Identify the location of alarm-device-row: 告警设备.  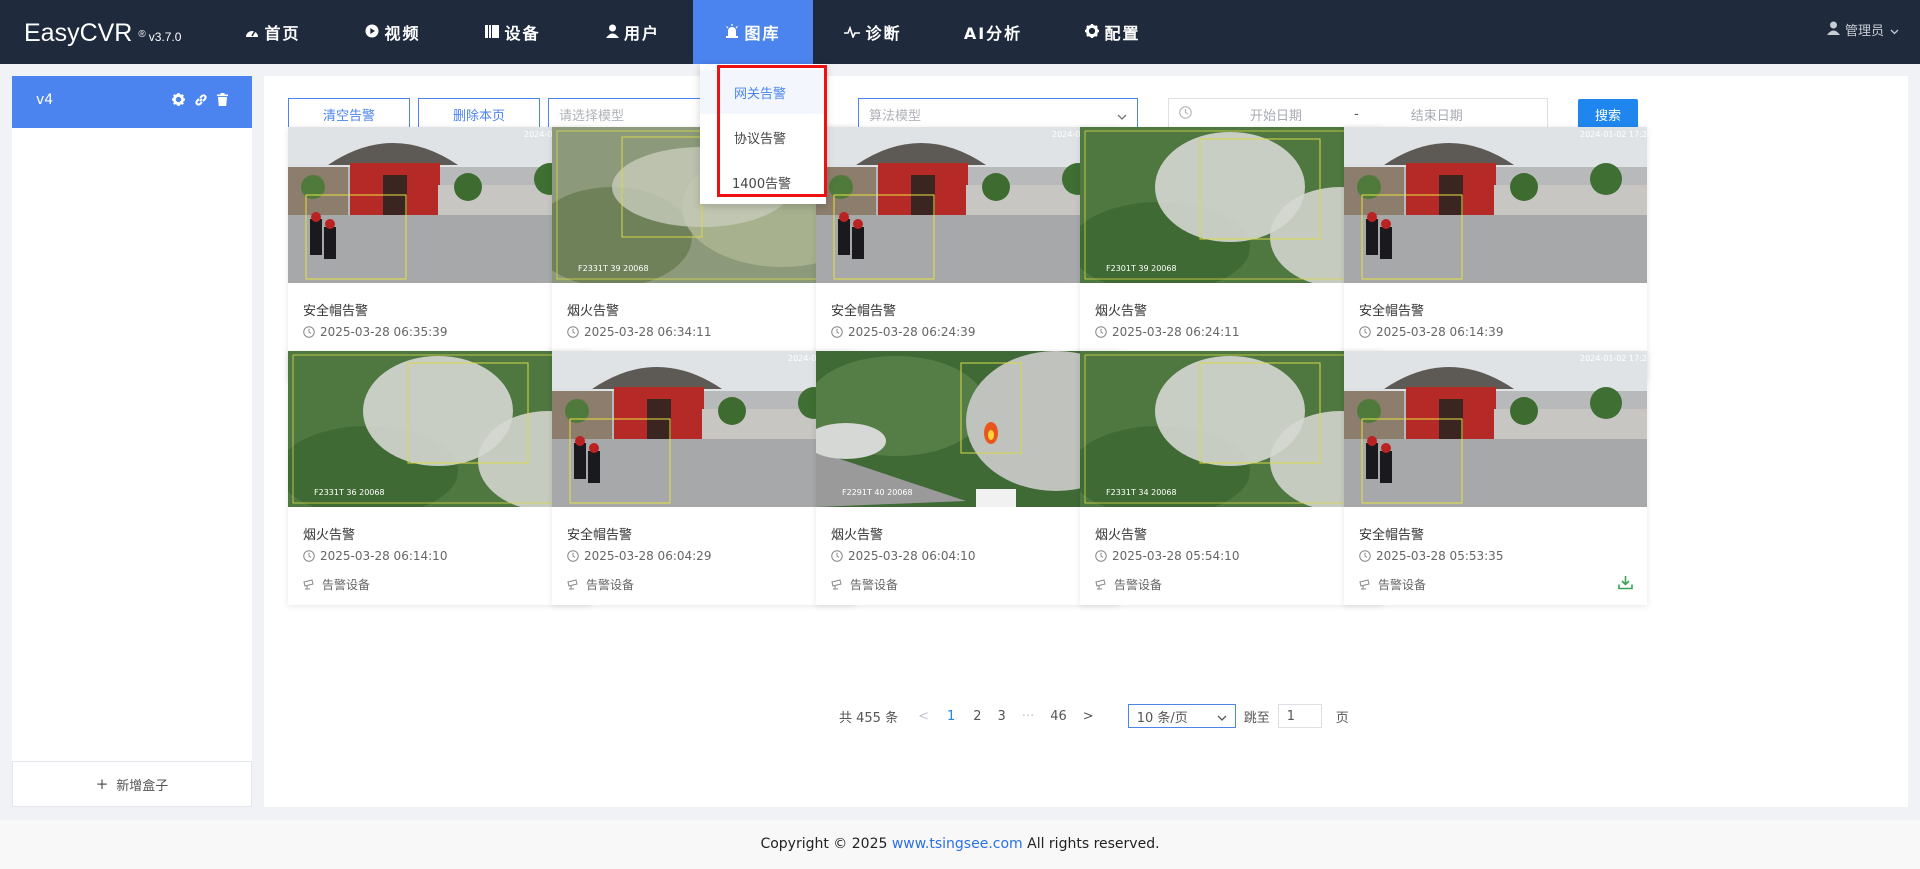
(336, 584).